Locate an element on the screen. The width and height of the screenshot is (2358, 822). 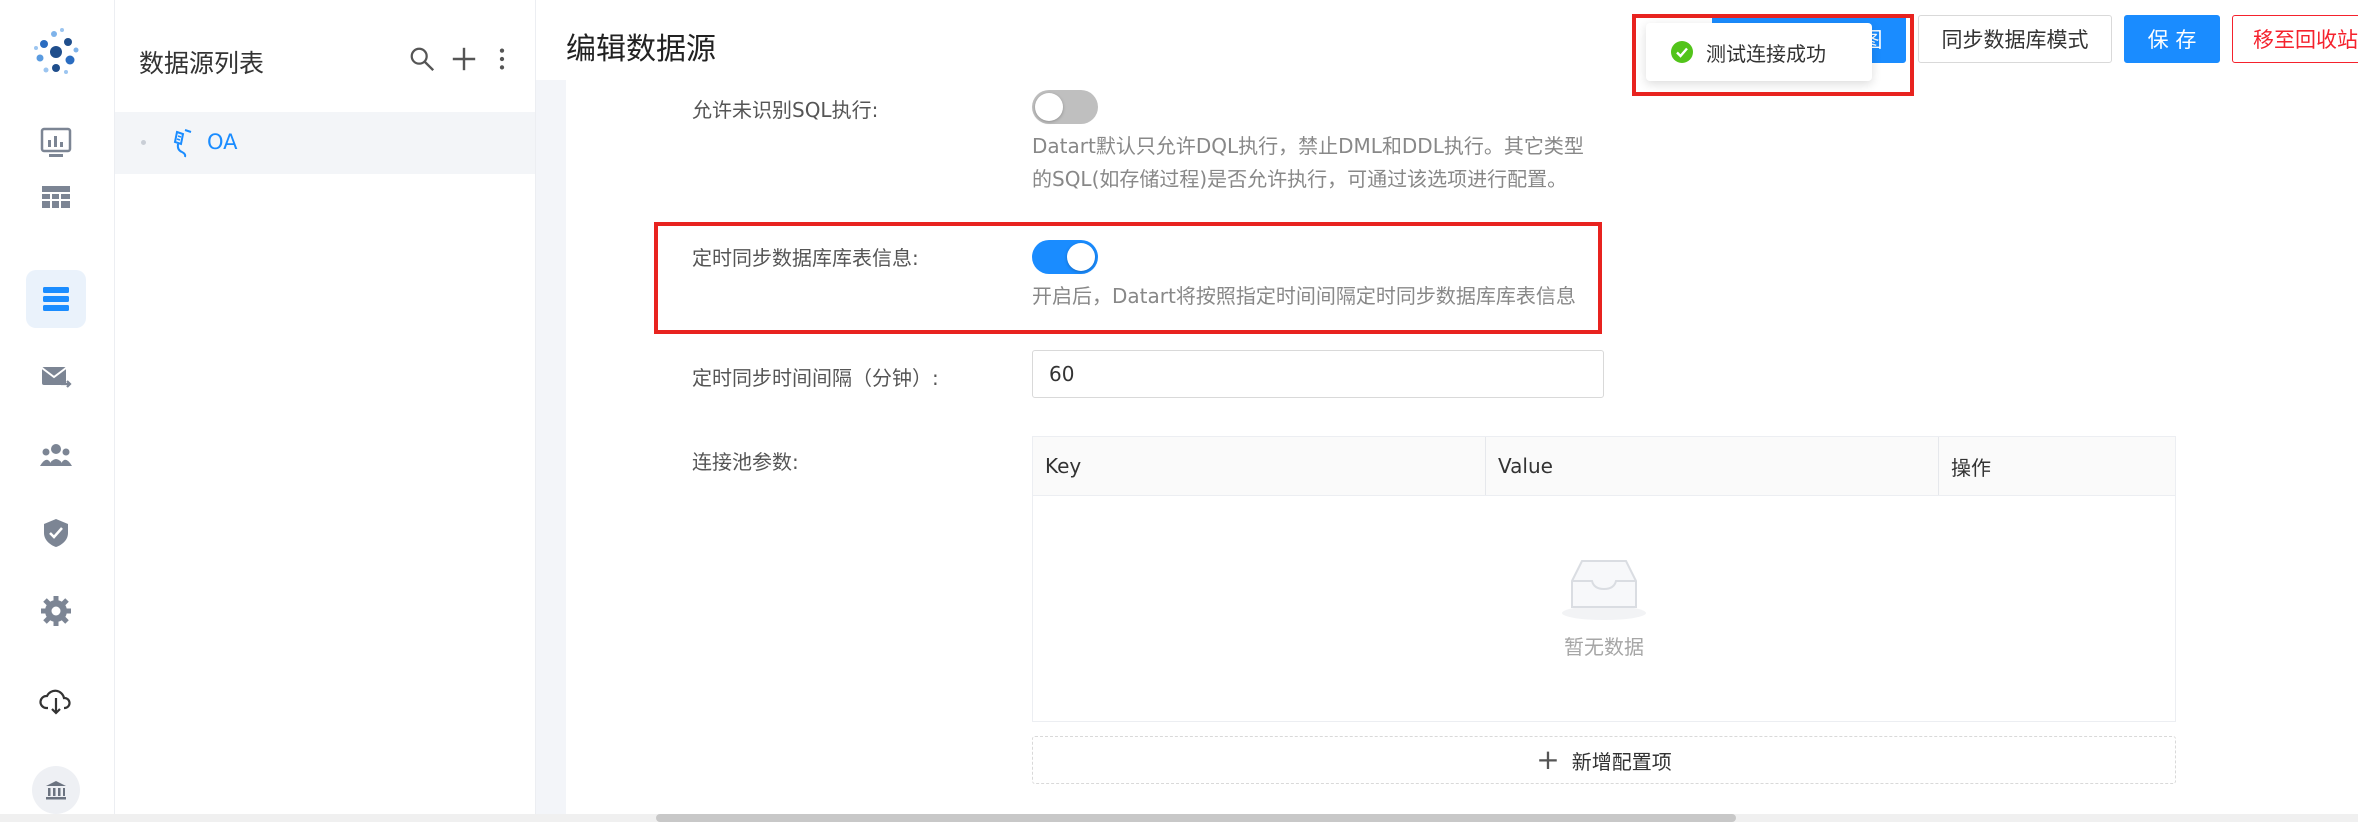
permission-icon is located at coordinates (56, 533).